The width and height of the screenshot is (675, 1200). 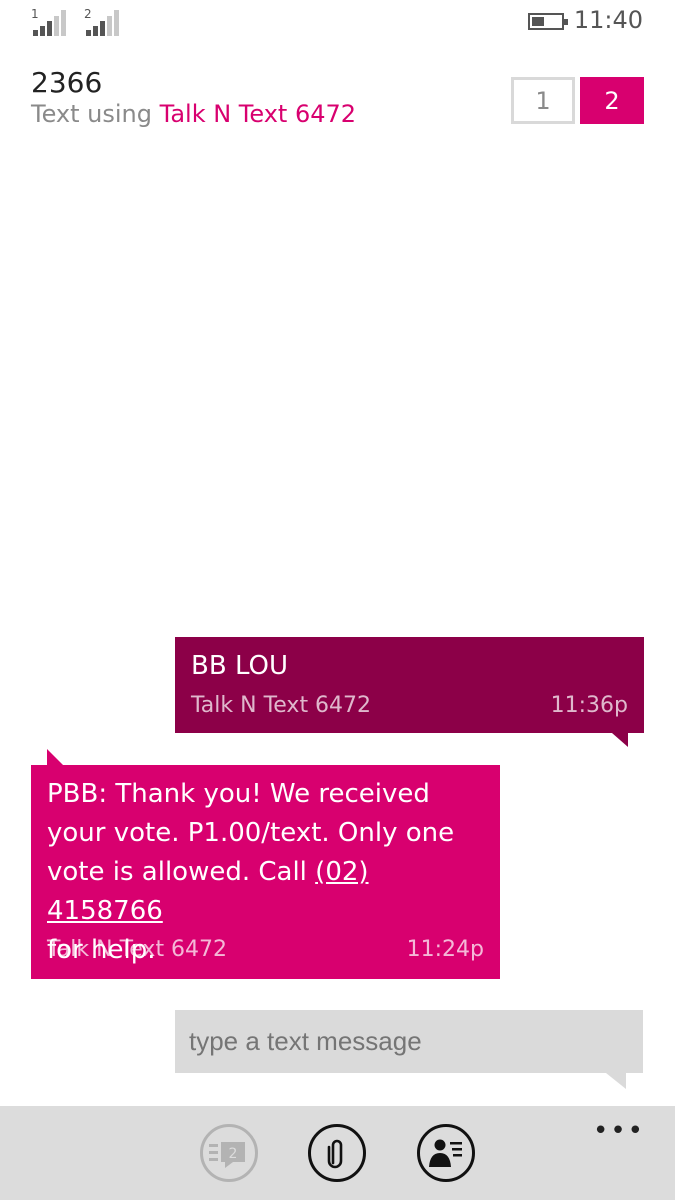 What do you see at coordinates (612, 100) in the screenshot?
I see `sim2-button: 2` at bounding box center [612, 100].